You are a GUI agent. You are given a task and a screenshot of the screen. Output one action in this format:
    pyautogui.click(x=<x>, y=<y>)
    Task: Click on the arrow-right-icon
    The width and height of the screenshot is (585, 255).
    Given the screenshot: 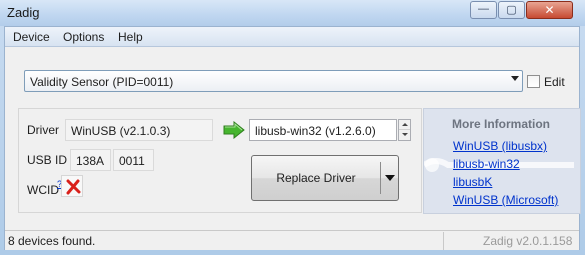 What is the action you would take?
    pyautogui.click(x=234, y=131)
    